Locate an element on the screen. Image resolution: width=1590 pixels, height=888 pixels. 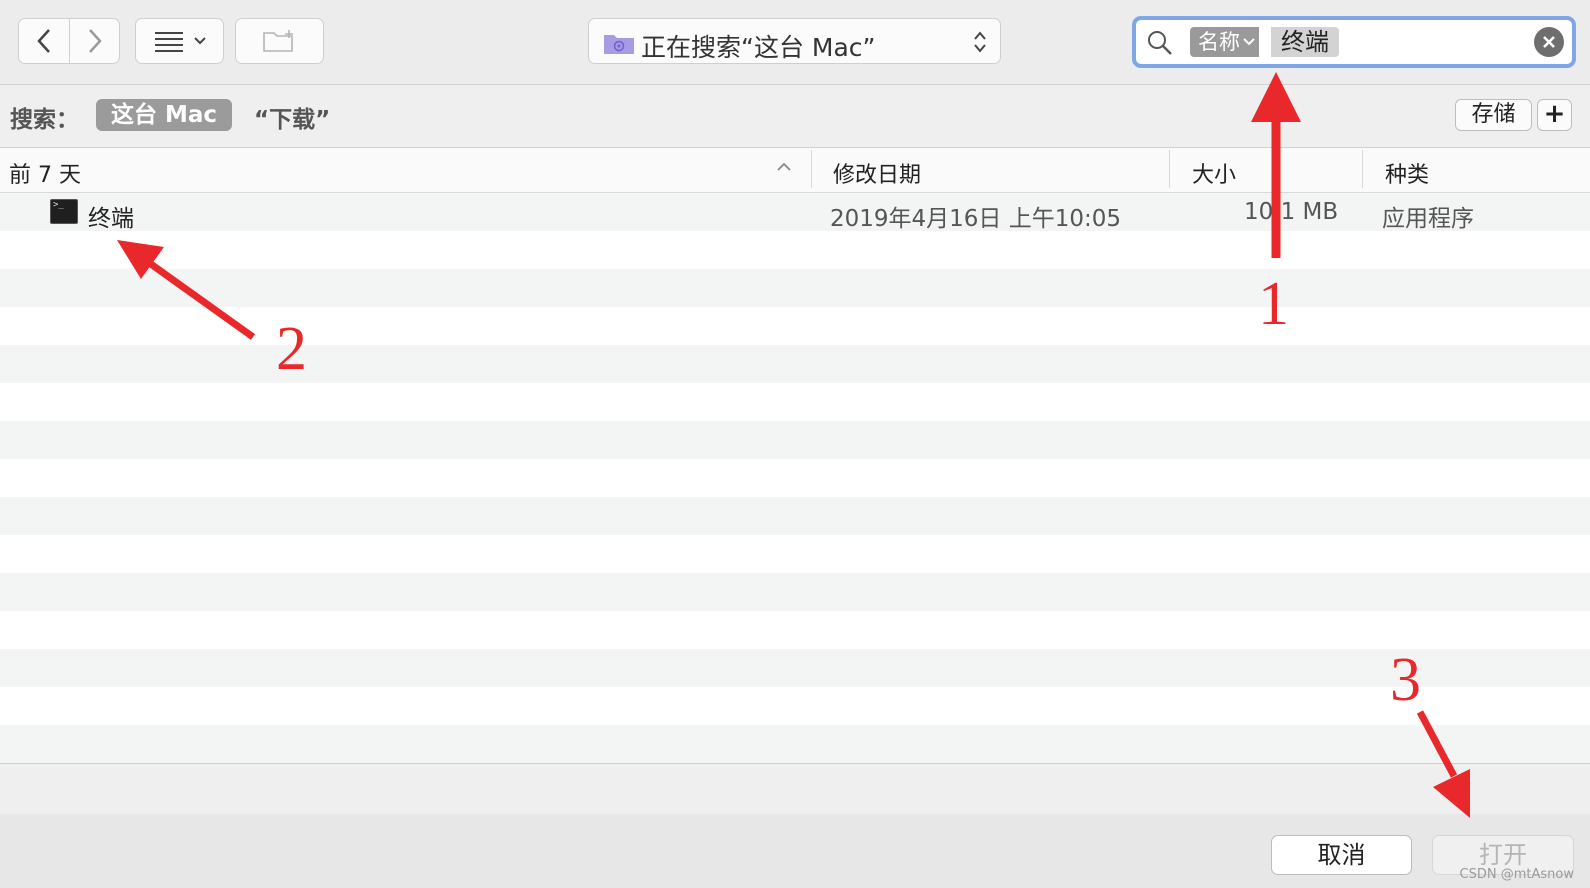
list-view-icon is located at coordinates (168, 42).